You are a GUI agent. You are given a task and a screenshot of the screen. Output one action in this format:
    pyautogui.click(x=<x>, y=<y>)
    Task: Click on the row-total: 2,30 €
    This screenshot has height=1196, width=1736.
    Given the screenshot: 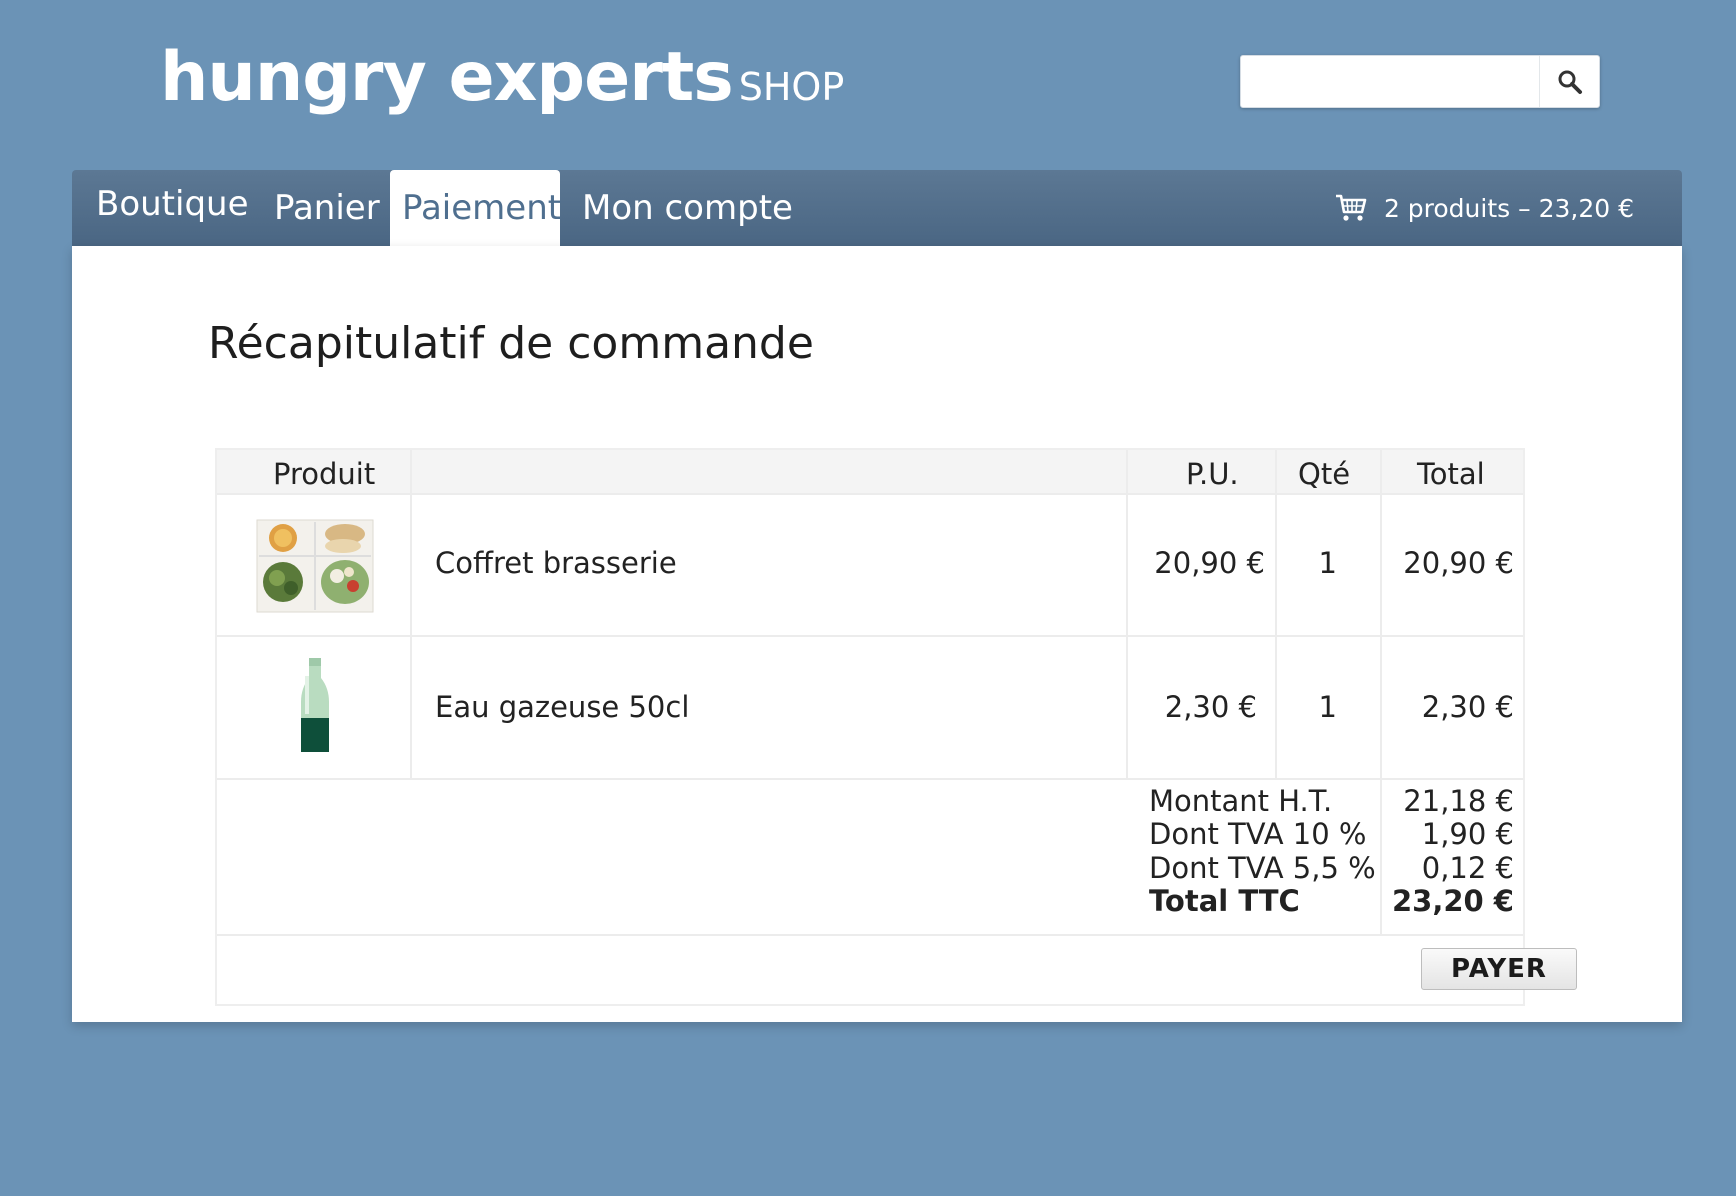 What is the action you would take?
    pyautogui.click(x=1467, y=707)
    